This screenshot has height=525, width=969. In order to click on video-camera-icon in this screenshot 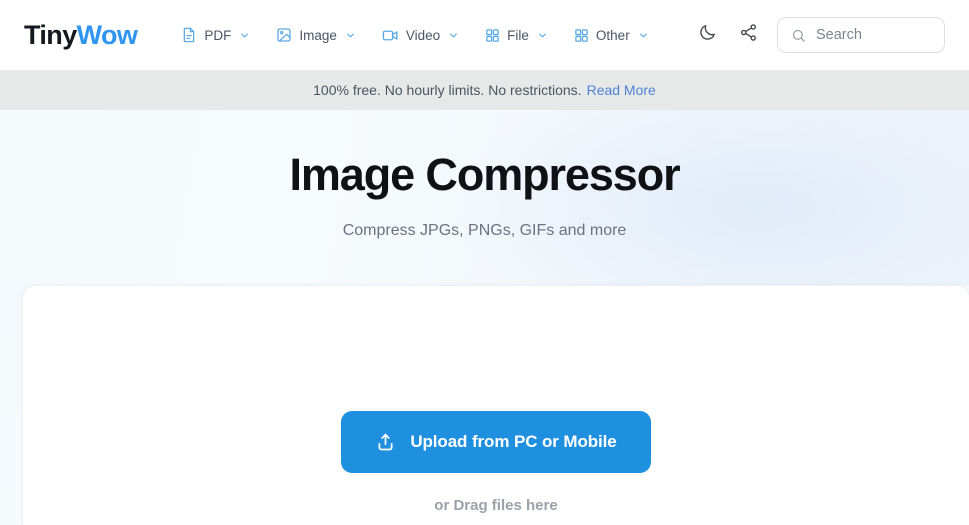, I will do `click(390, 35)`.